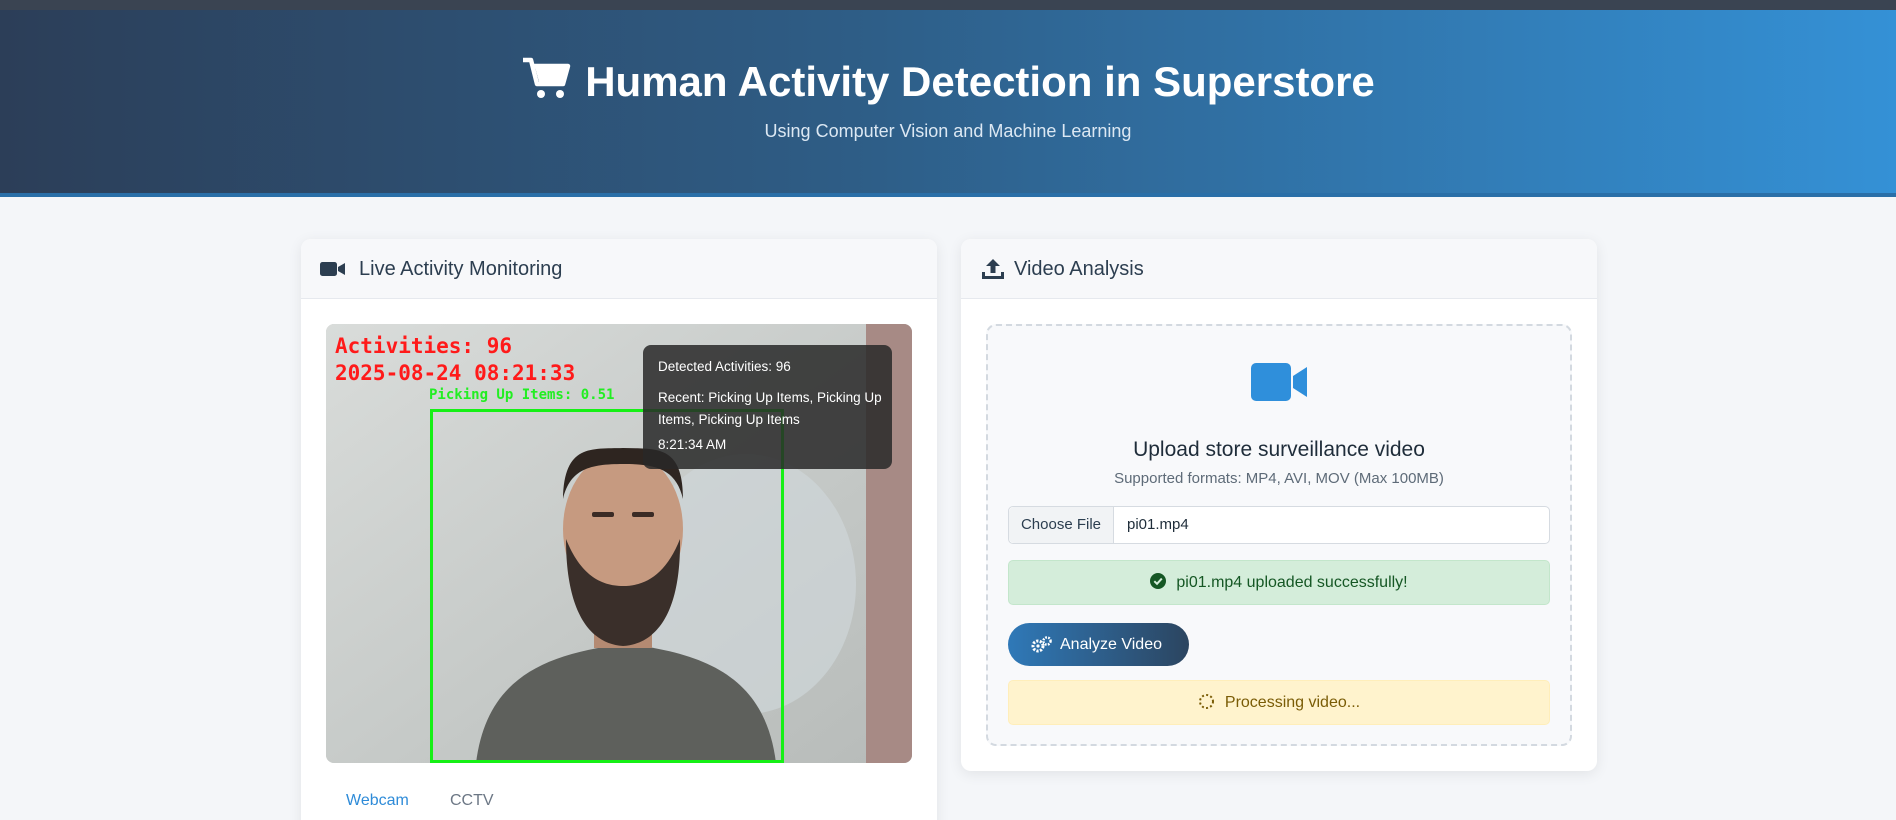 This screenshot has height=820, width=1896. What do you see at coordinates (522, 395) in the screenshot?
I see `detection-label: Picking Up Items: 0.51` at bounding box center [522, 395].